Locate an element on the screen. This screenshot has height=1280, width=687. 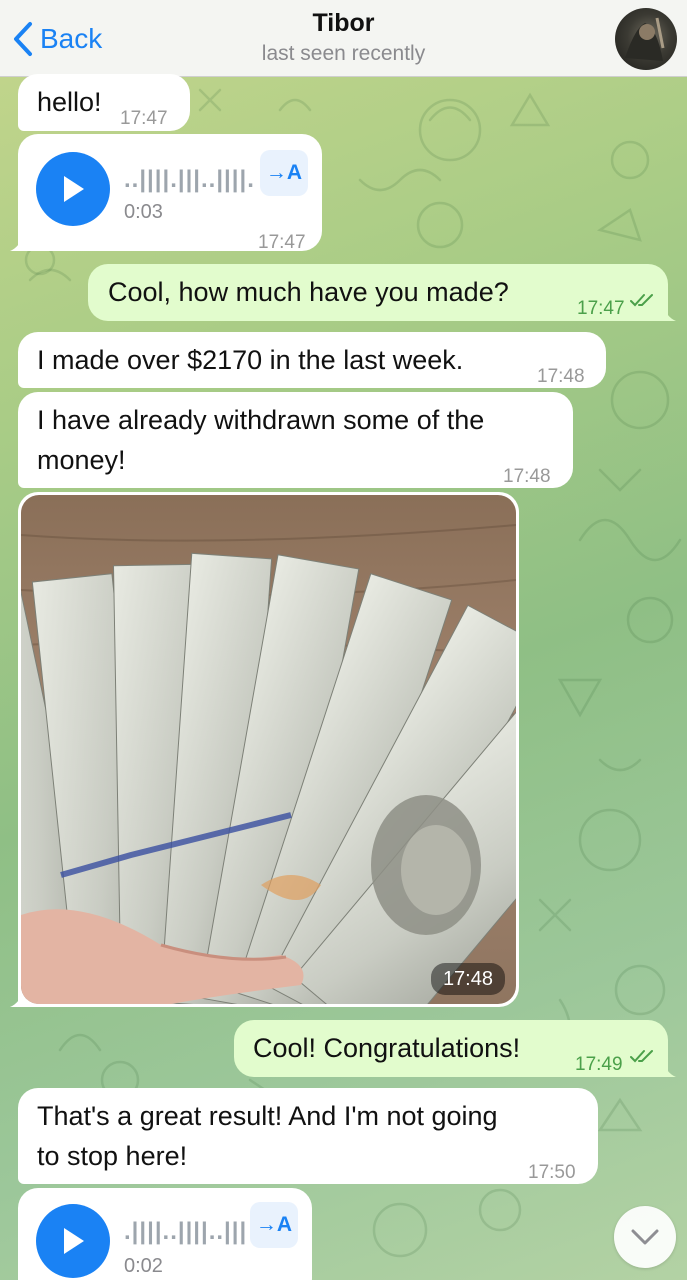
chat-header: Back Tibor last seen recently is located at coordinates (343, 38).